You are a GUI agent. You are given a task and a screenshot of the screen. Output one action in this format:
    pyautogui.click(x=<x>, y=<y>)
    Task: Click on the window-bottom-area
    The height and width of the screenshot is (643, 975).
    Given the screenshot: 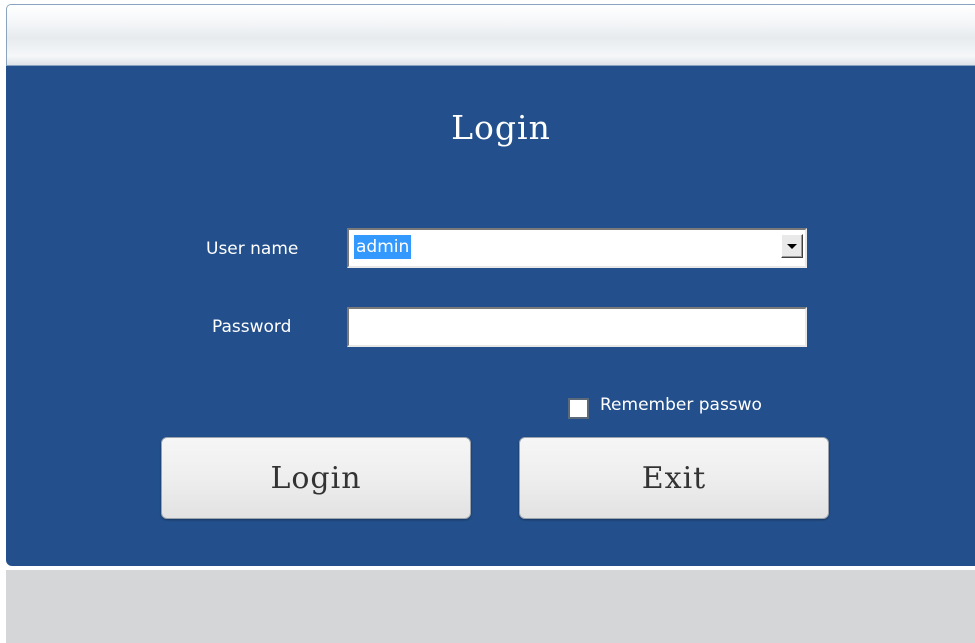 What is the action you would take?
    pyautogui.click(x=490, y=606)
    